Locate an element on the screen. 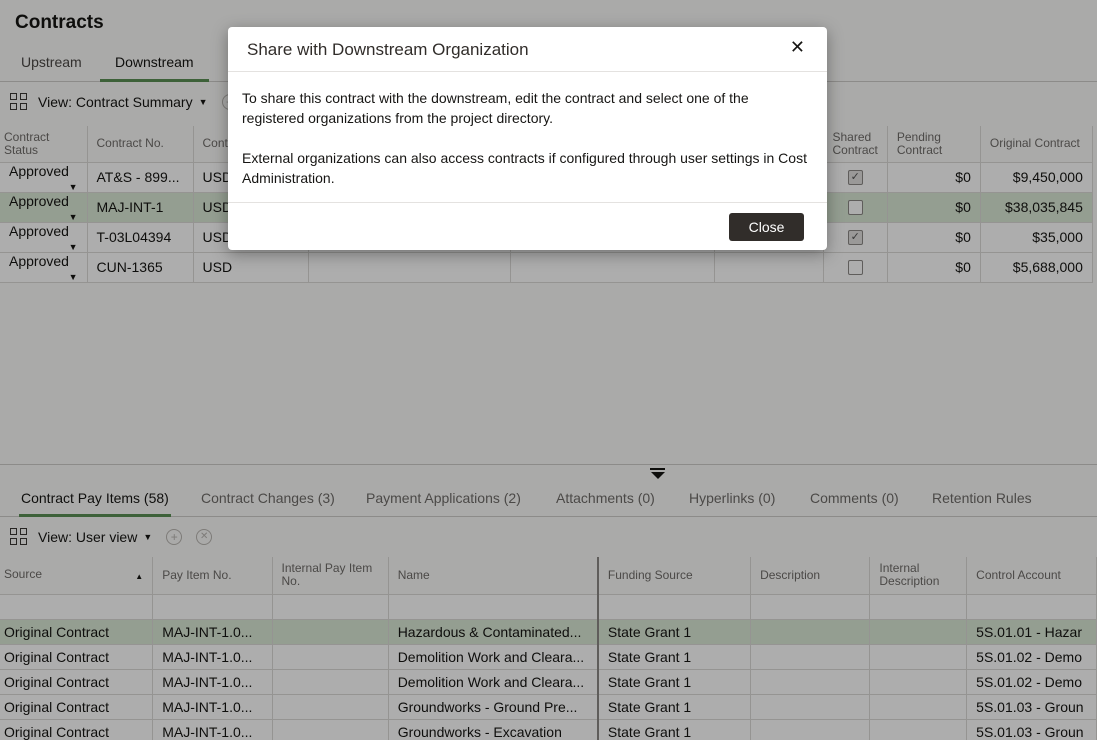 Image resolution: width=1097 pixels, height=740 pixels. dialog-footer: Close is located at coordinates (527, 226).